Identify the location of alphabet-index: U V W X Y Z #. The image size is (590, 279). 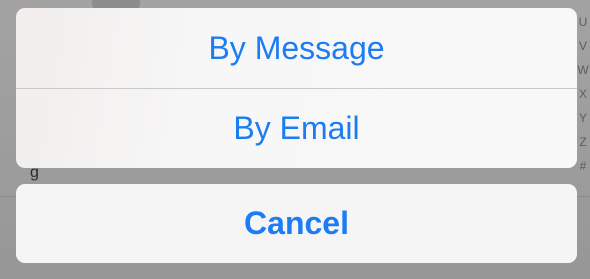
(583, 94).